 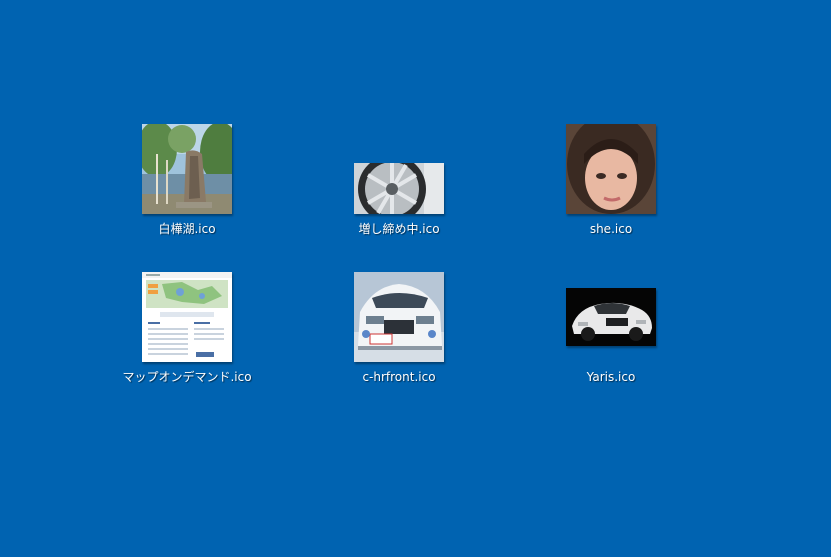 I want to click on icon-label: she.ico, so click(x=611, y=229).